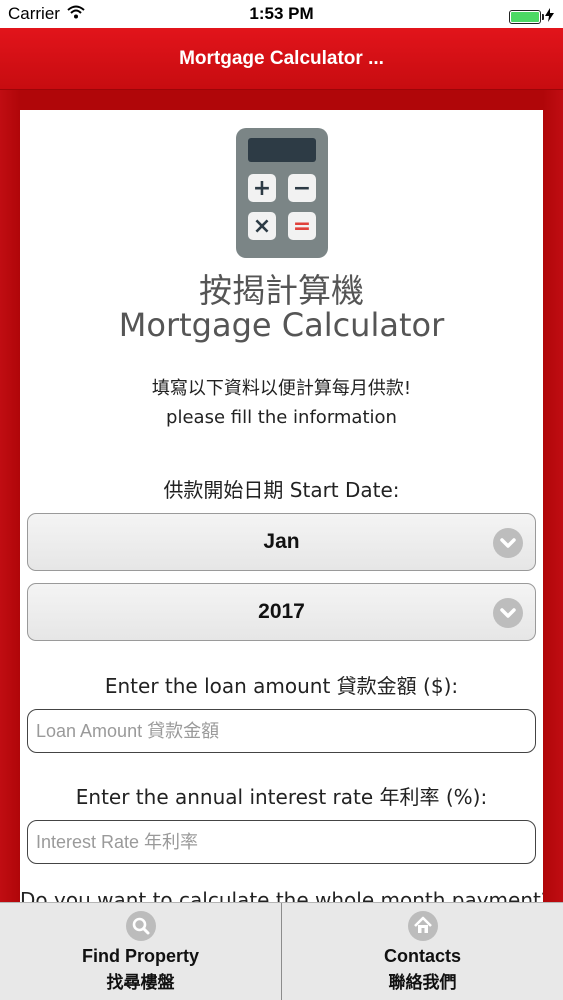 The height and width of the screenshot is (1000, 563). I want to click on tab-find-property: Find Property 找尋樓盤, so click(140, 951).